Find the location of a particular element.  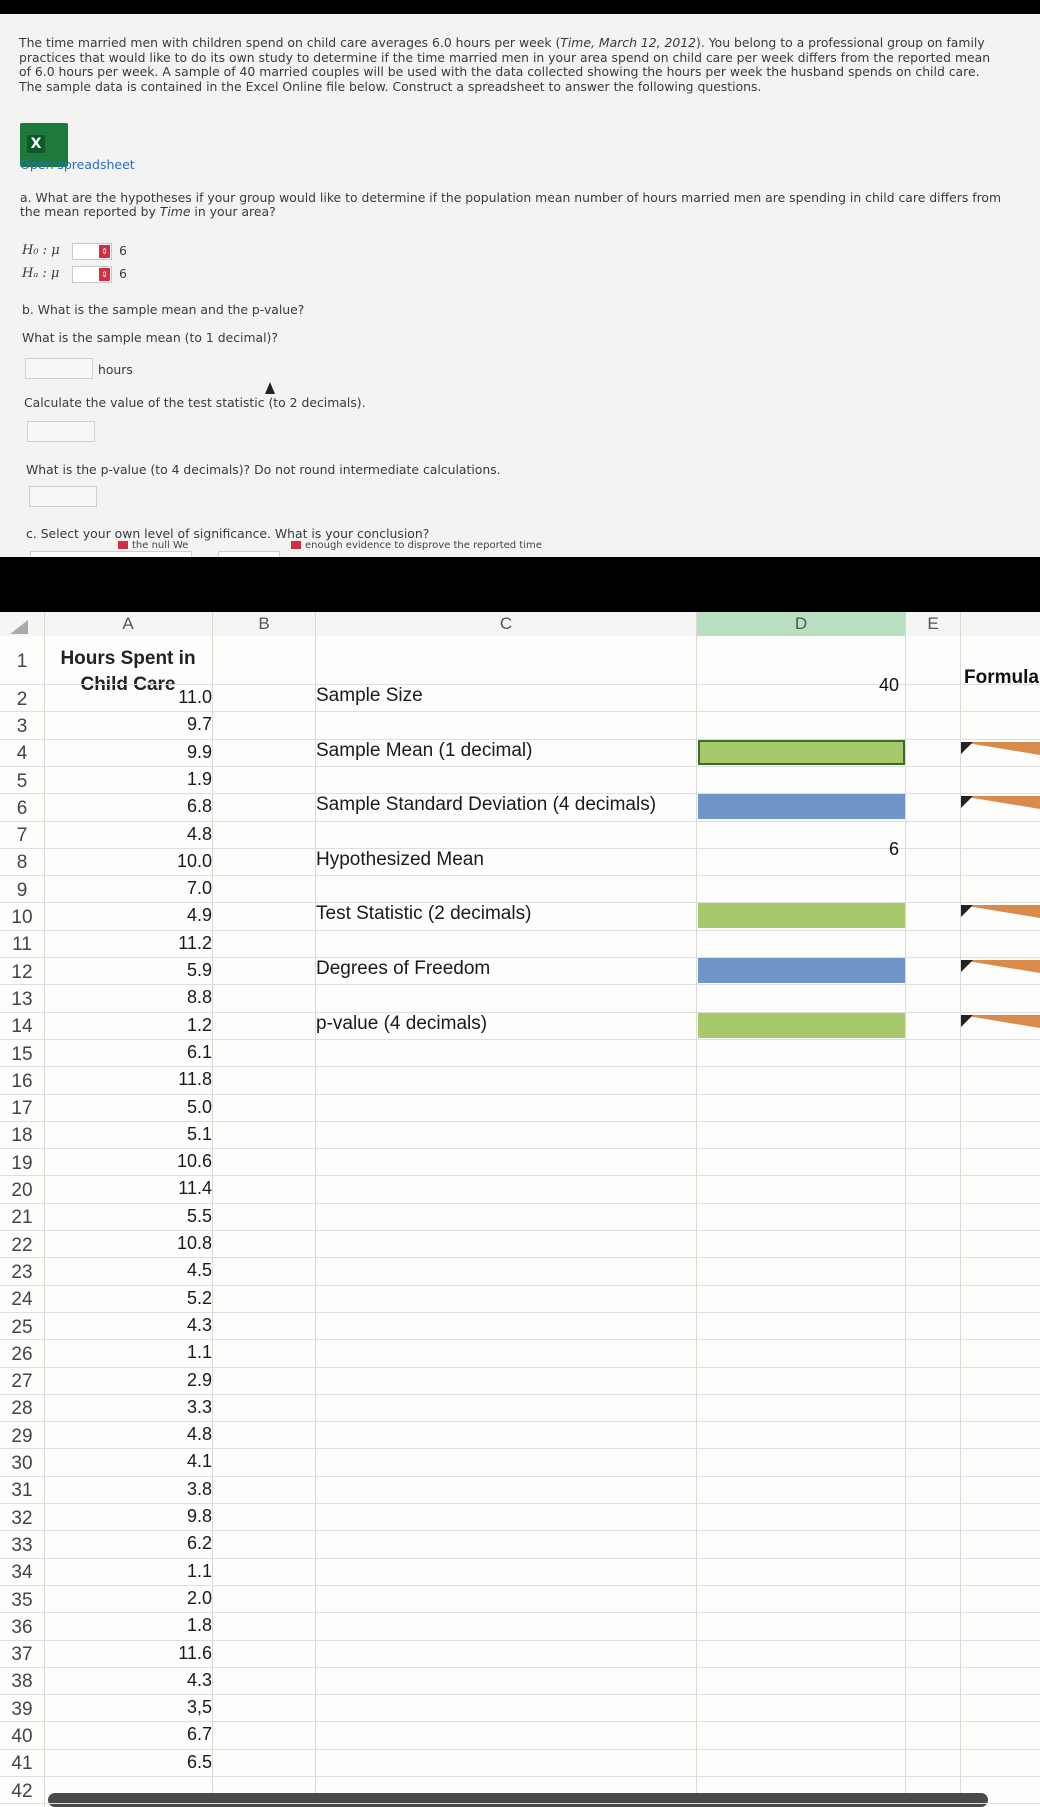

cell-c-label: Sample Size is located at coordinates (369, 696).